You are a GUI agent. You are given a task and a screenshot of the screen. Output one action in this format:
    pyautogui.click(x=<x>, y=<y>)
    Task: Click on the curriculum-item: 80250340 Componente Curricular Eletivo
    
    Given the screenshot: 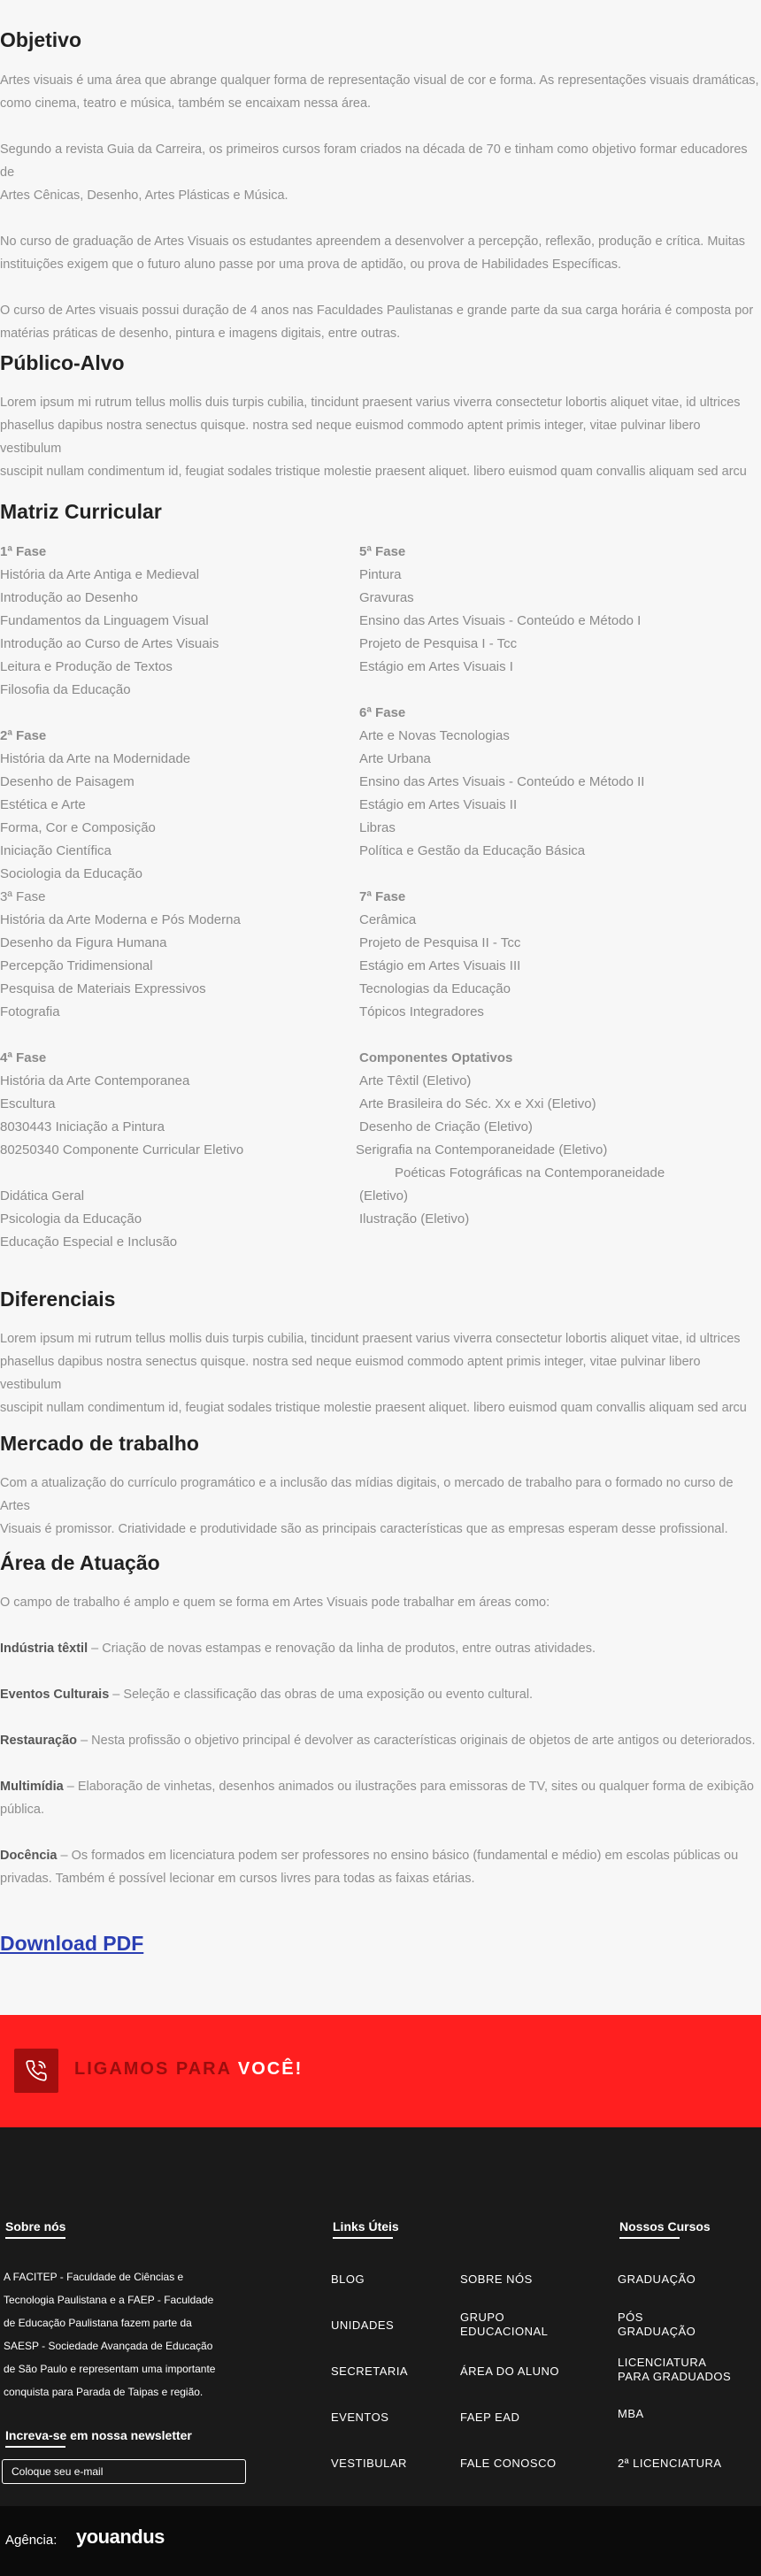 What is the action you would take?
    pyautogui.click(x=122, y=1149)
    